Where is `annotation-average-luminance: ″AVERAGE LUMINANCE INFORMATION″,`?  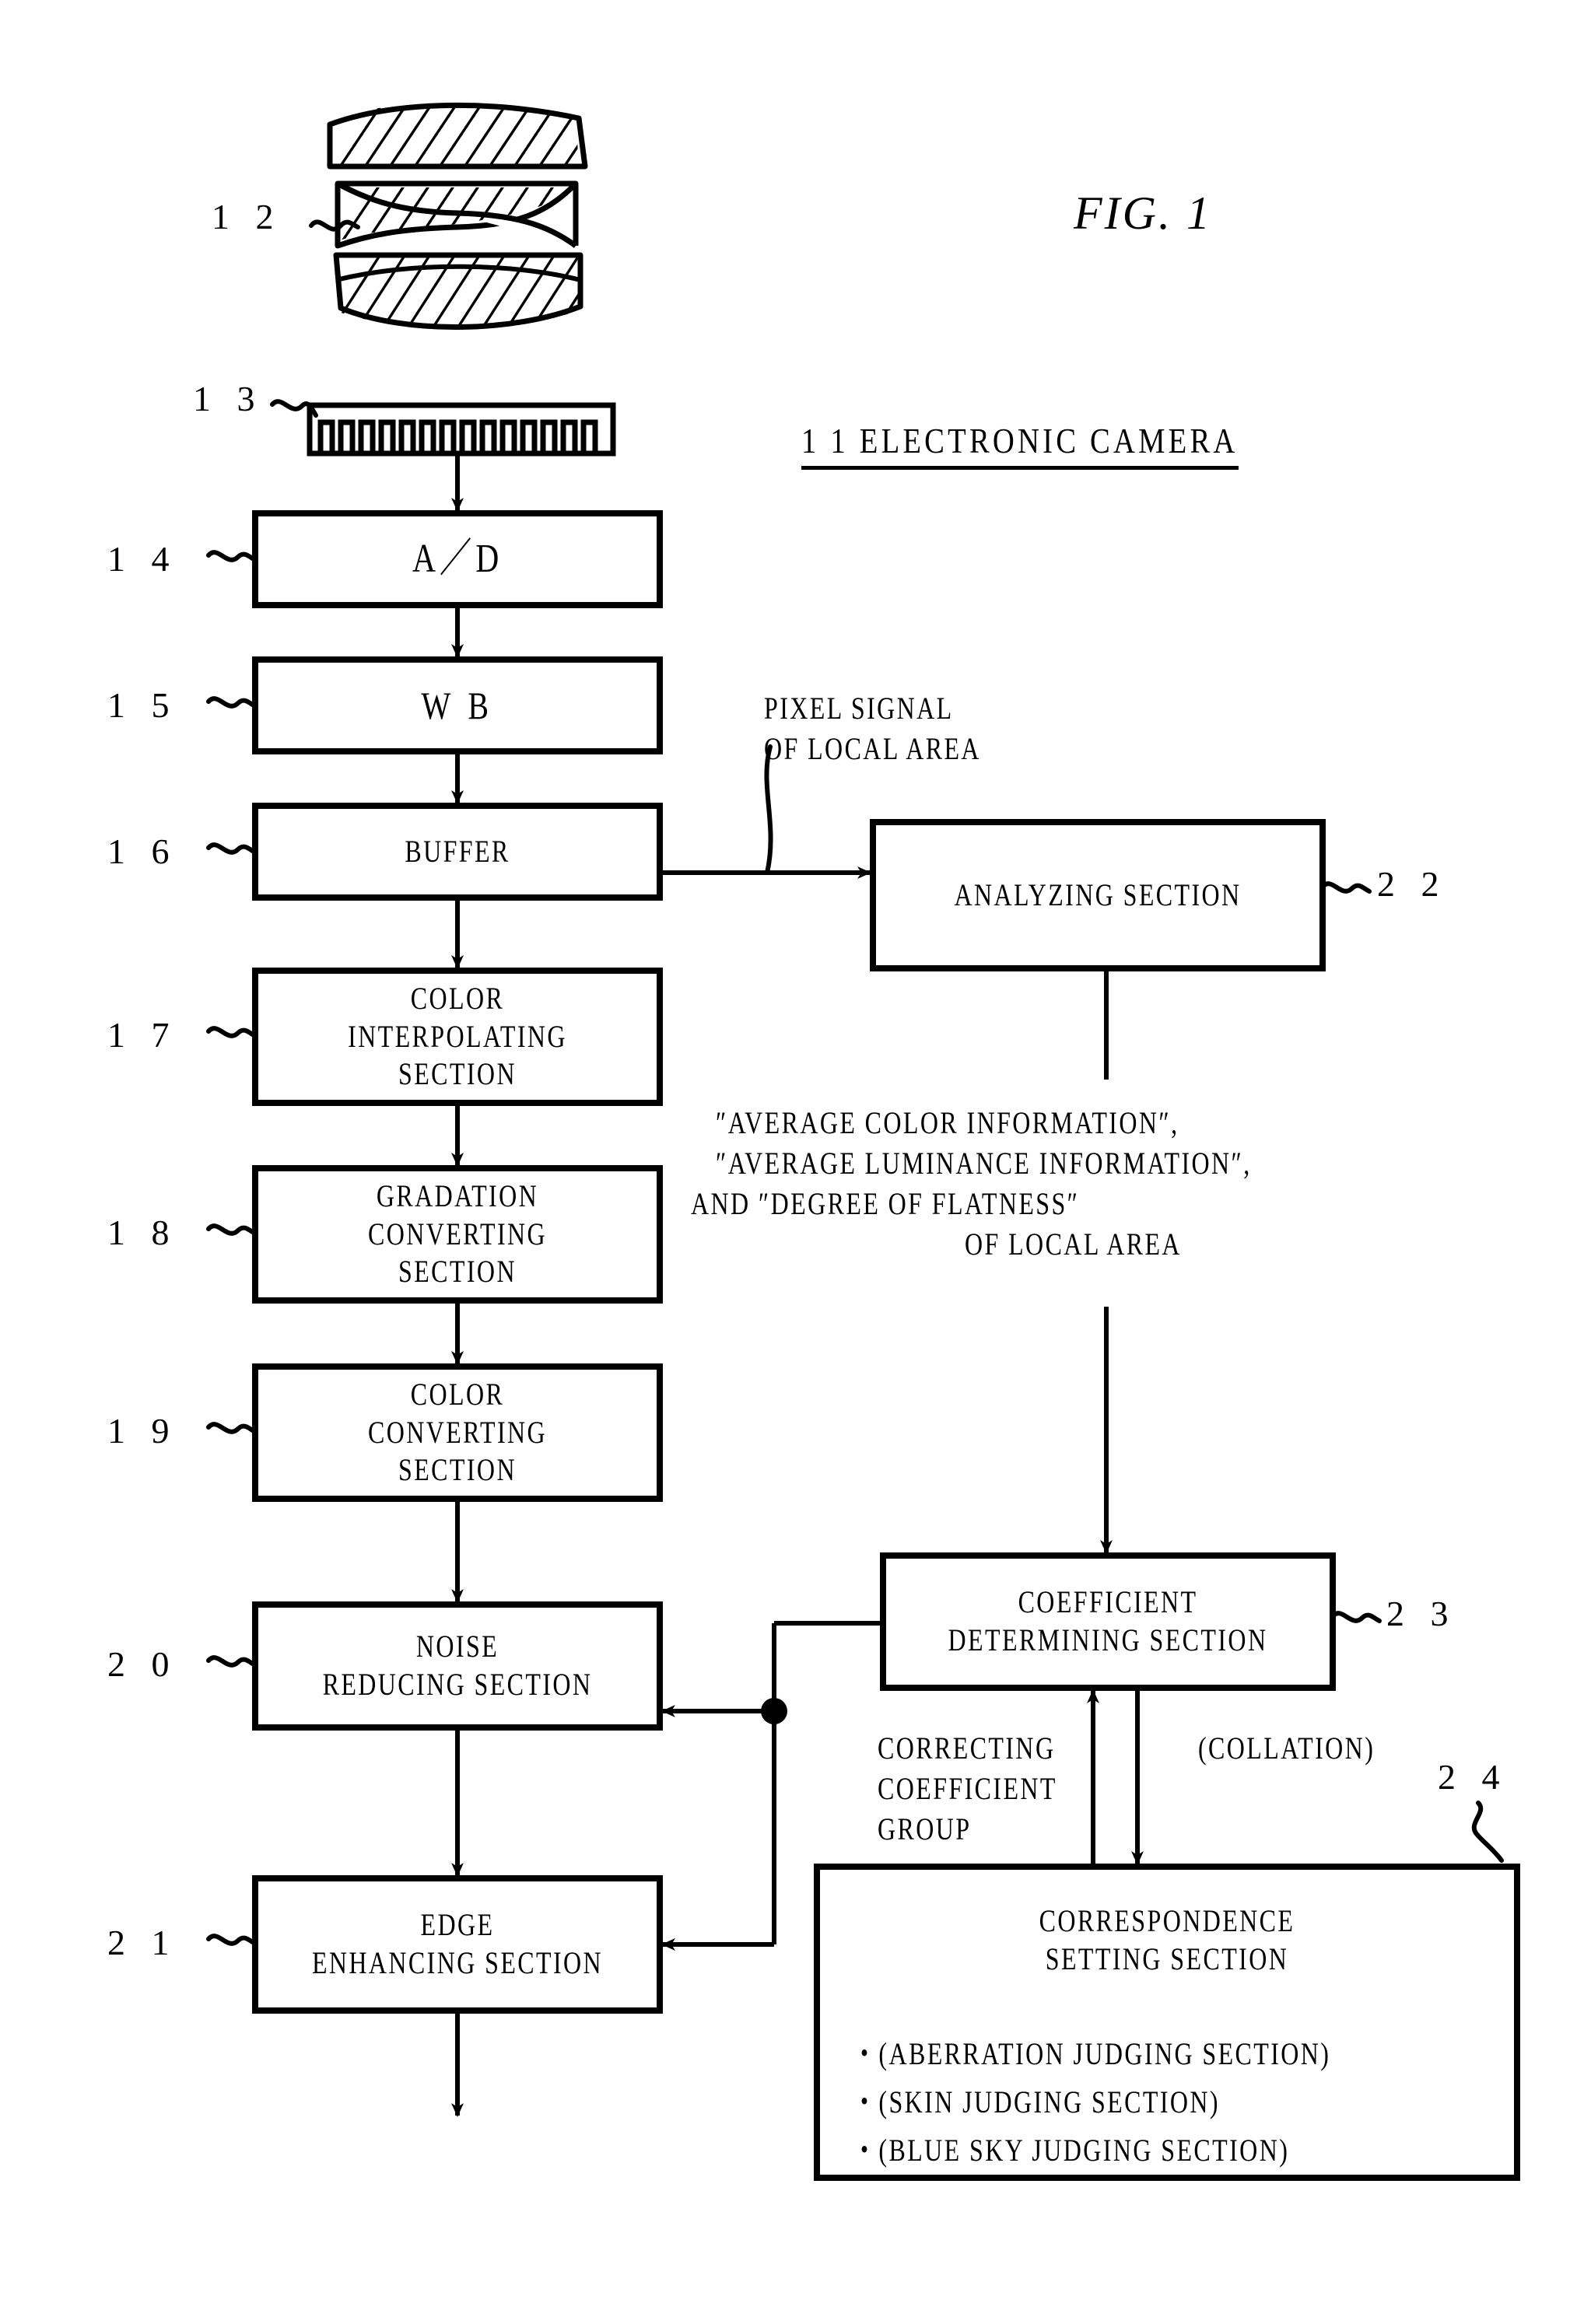
annotation-average-luminance: ″AVERAGE LUMINANCE INFORMATION″, is located at coordinates (984, 1164).